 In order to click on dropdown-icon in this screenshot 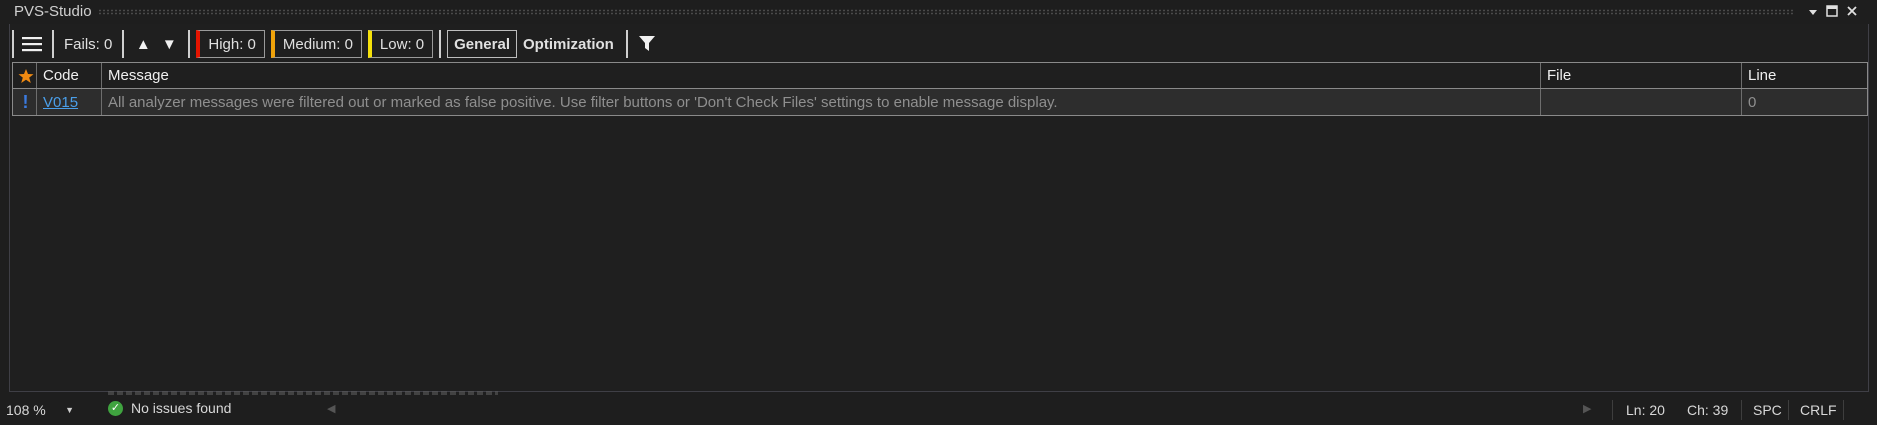, I will do `click(1813, 12)`.